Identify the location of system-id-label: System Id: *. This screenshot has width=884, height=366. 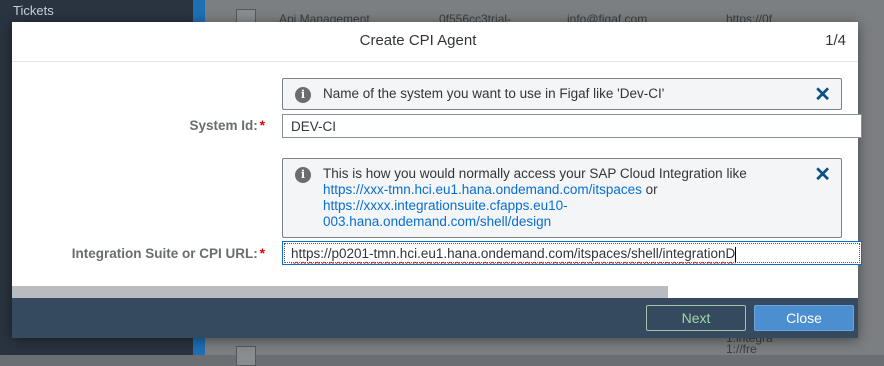
(227, 125).